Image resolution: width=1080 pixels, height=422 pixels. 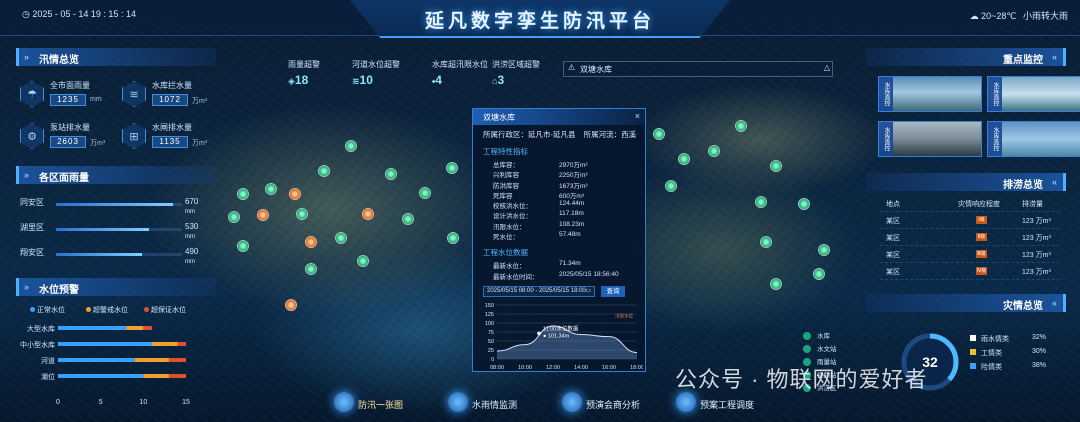 I want to click on nav-water-rain: 水雨情监测, so click(x=482, y=402).